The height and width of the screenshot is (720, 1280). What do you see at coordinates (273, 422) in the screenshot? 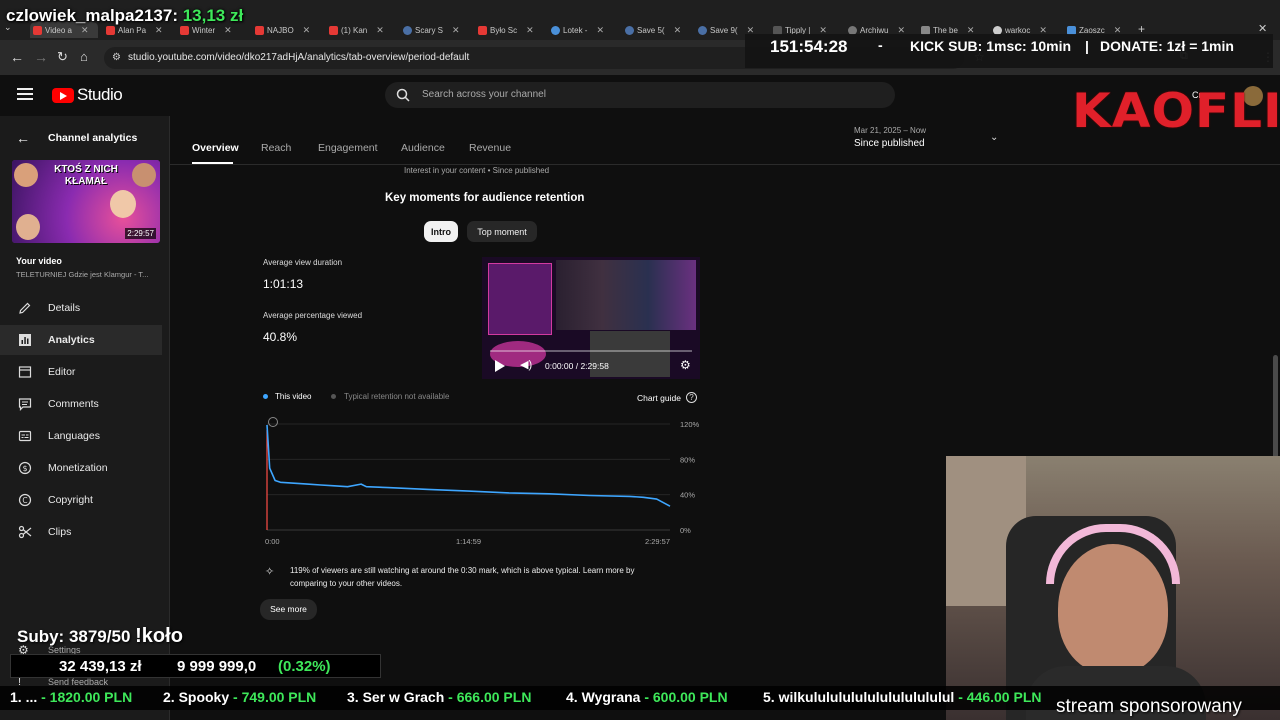
I see `info-icon` at bounding box center [273, 422].